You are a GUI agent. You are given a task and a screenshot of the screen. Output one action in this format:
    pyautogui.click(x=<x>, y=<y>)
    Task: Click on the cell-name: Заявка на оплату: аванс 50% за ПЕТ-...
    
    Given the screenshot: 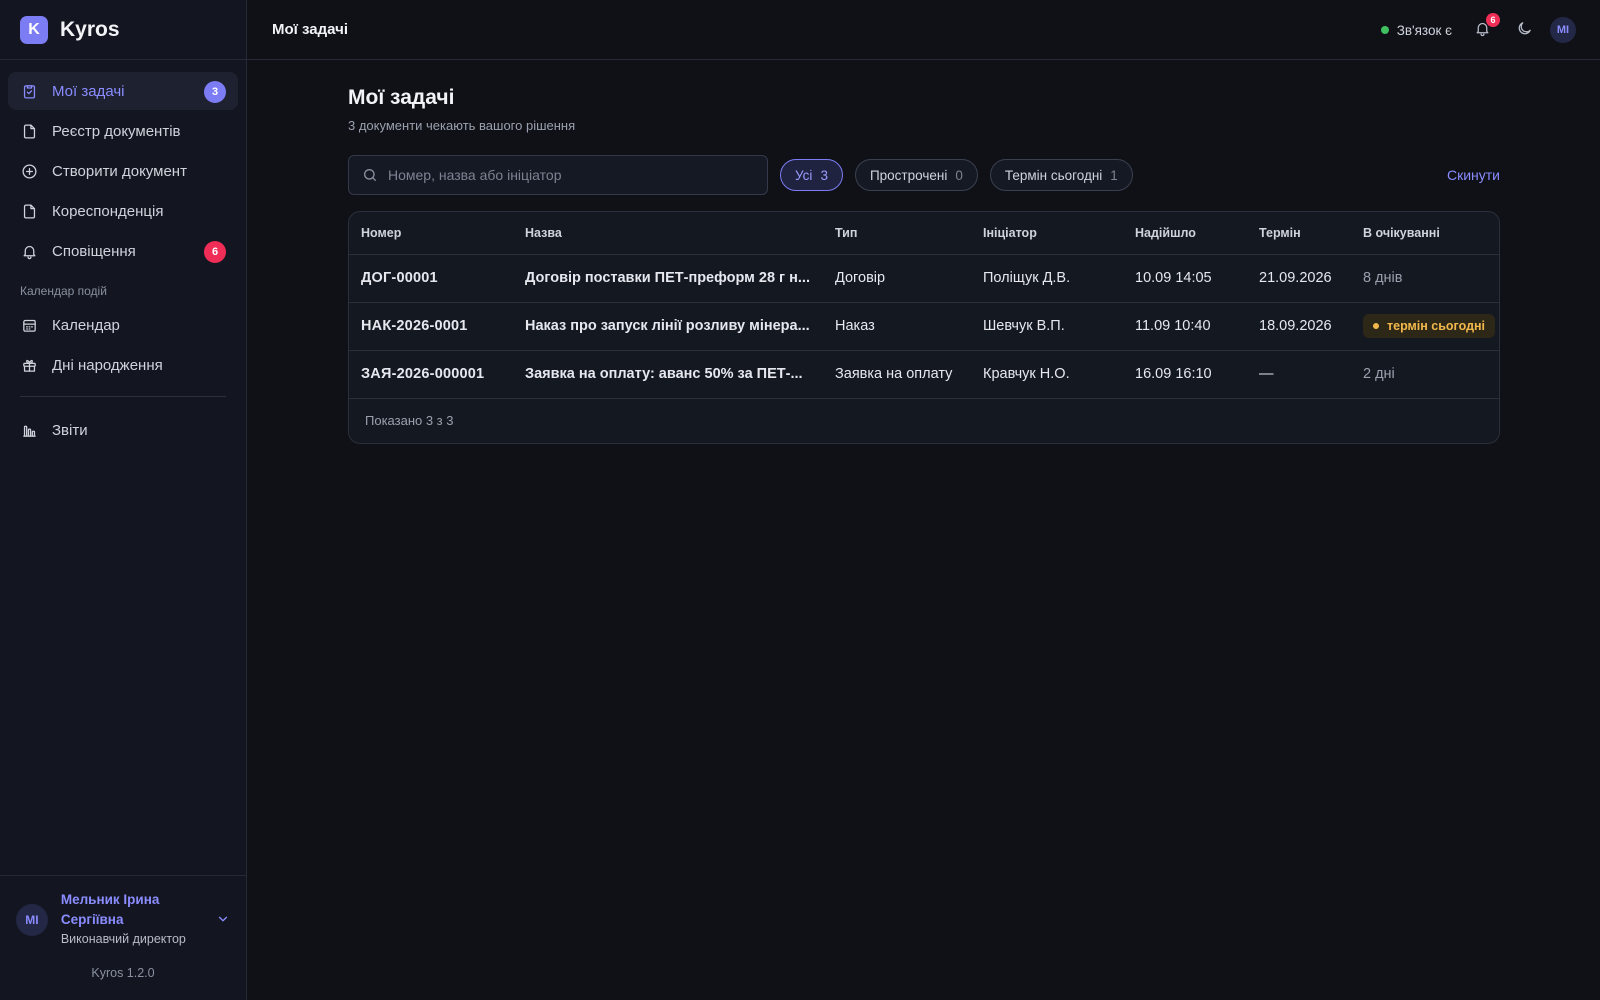 What is the action you would take?
    pyautogui.click(x=668, y=374)
    